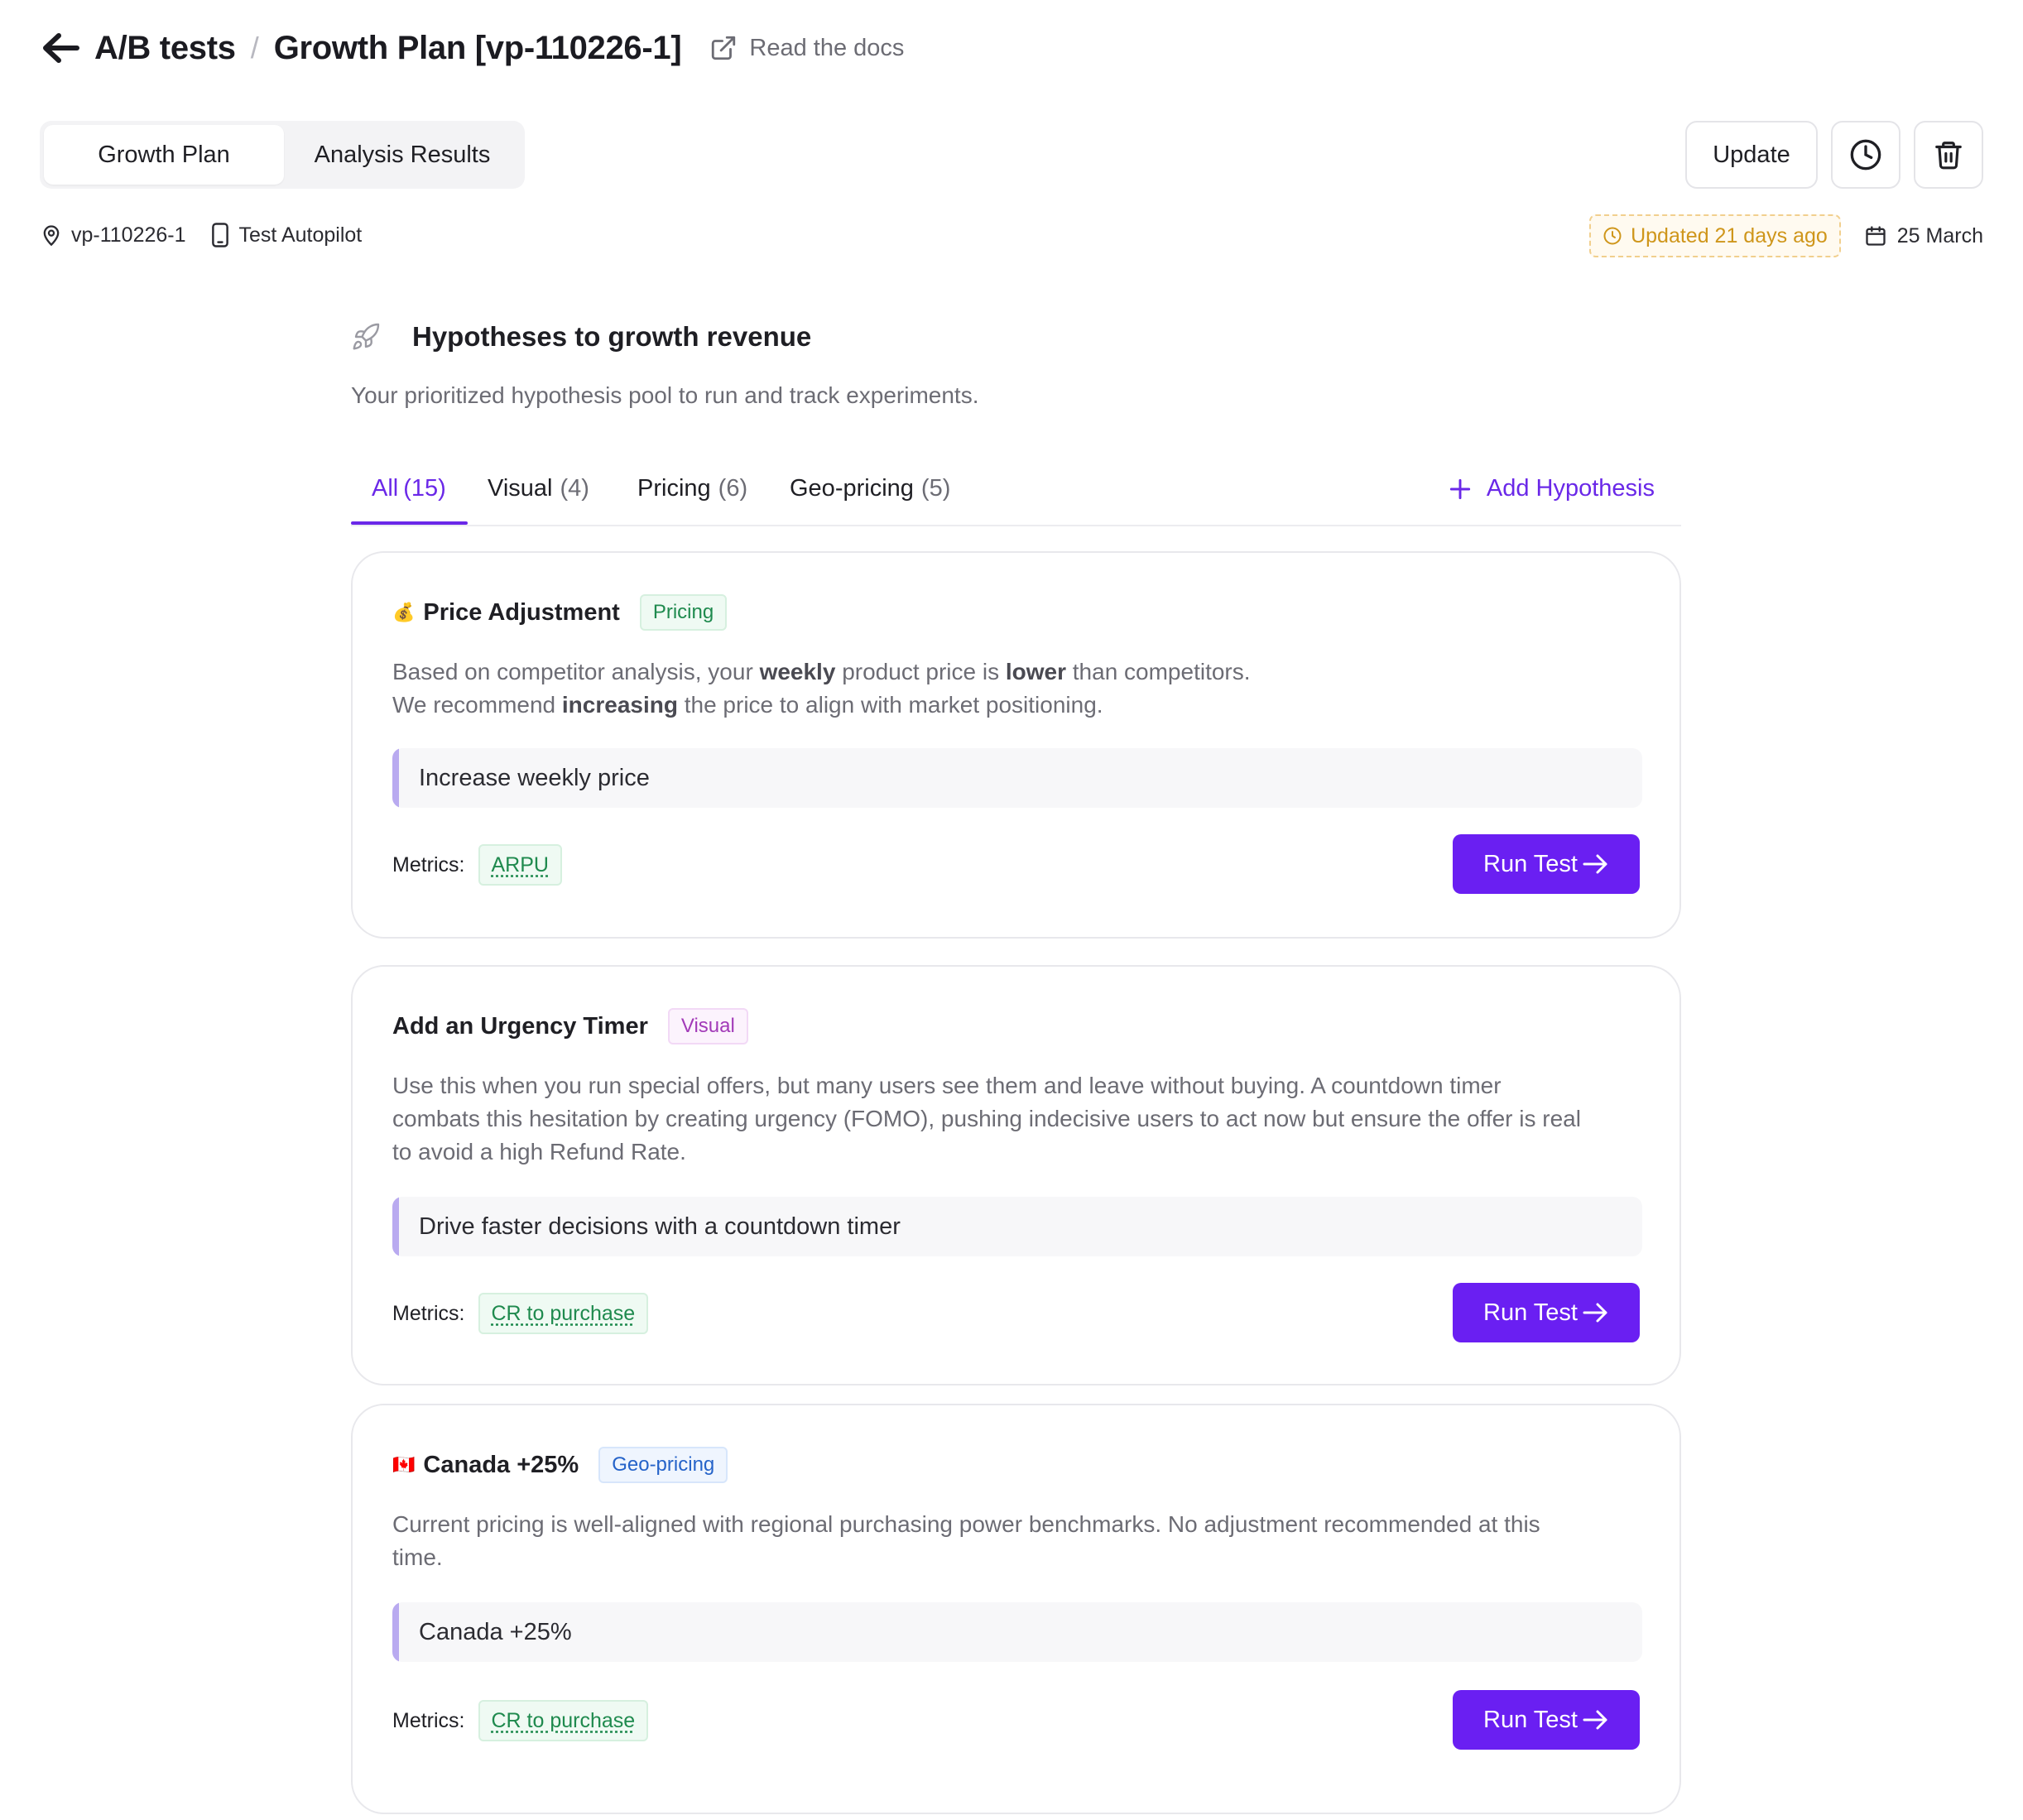 This screenshot has height=1820, width=2023. What do you see at coordinates (424, 488) in the screenshot?
I see `filter-tab-count: (15)` at bounding box center [424, 488].